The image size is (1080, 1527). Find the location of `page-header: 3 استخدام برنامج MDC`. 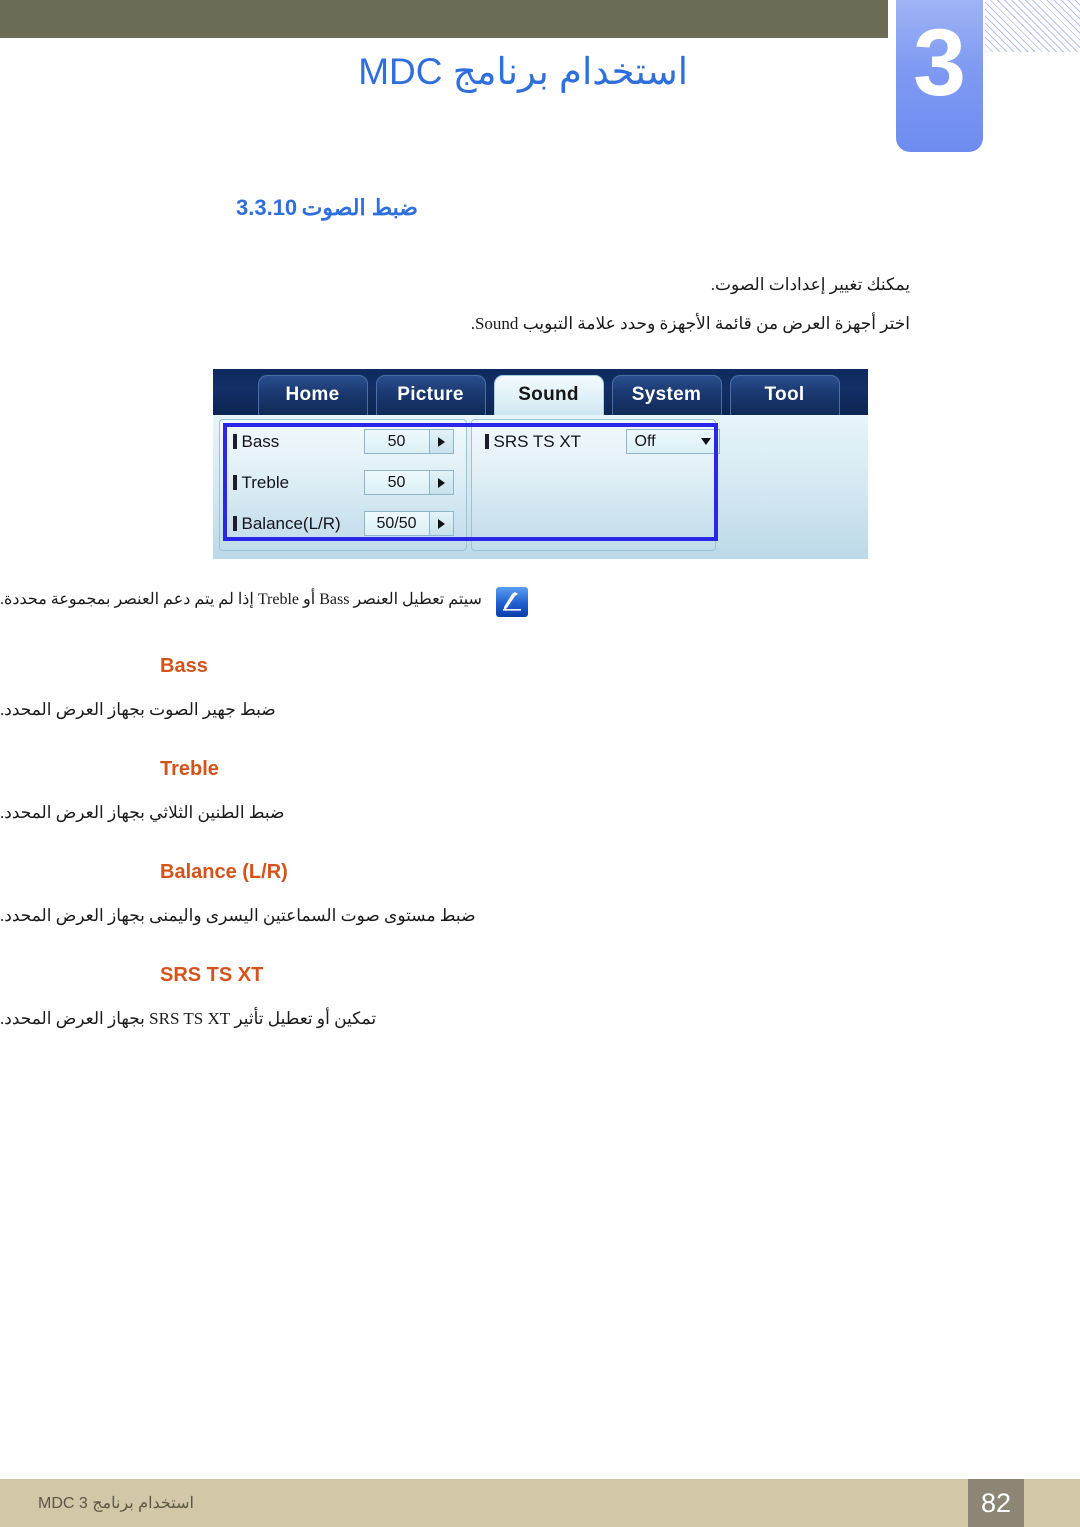

page-header: 3 استخدام برنامج MDC is located at coordinates (540, 80).